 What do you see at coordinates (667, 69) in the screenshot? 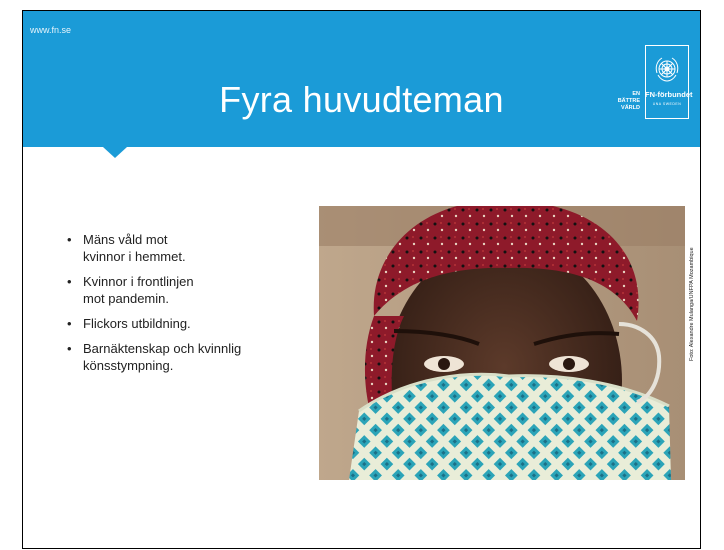
I see `un-emblem-icon` at bounding box center [667, 69].